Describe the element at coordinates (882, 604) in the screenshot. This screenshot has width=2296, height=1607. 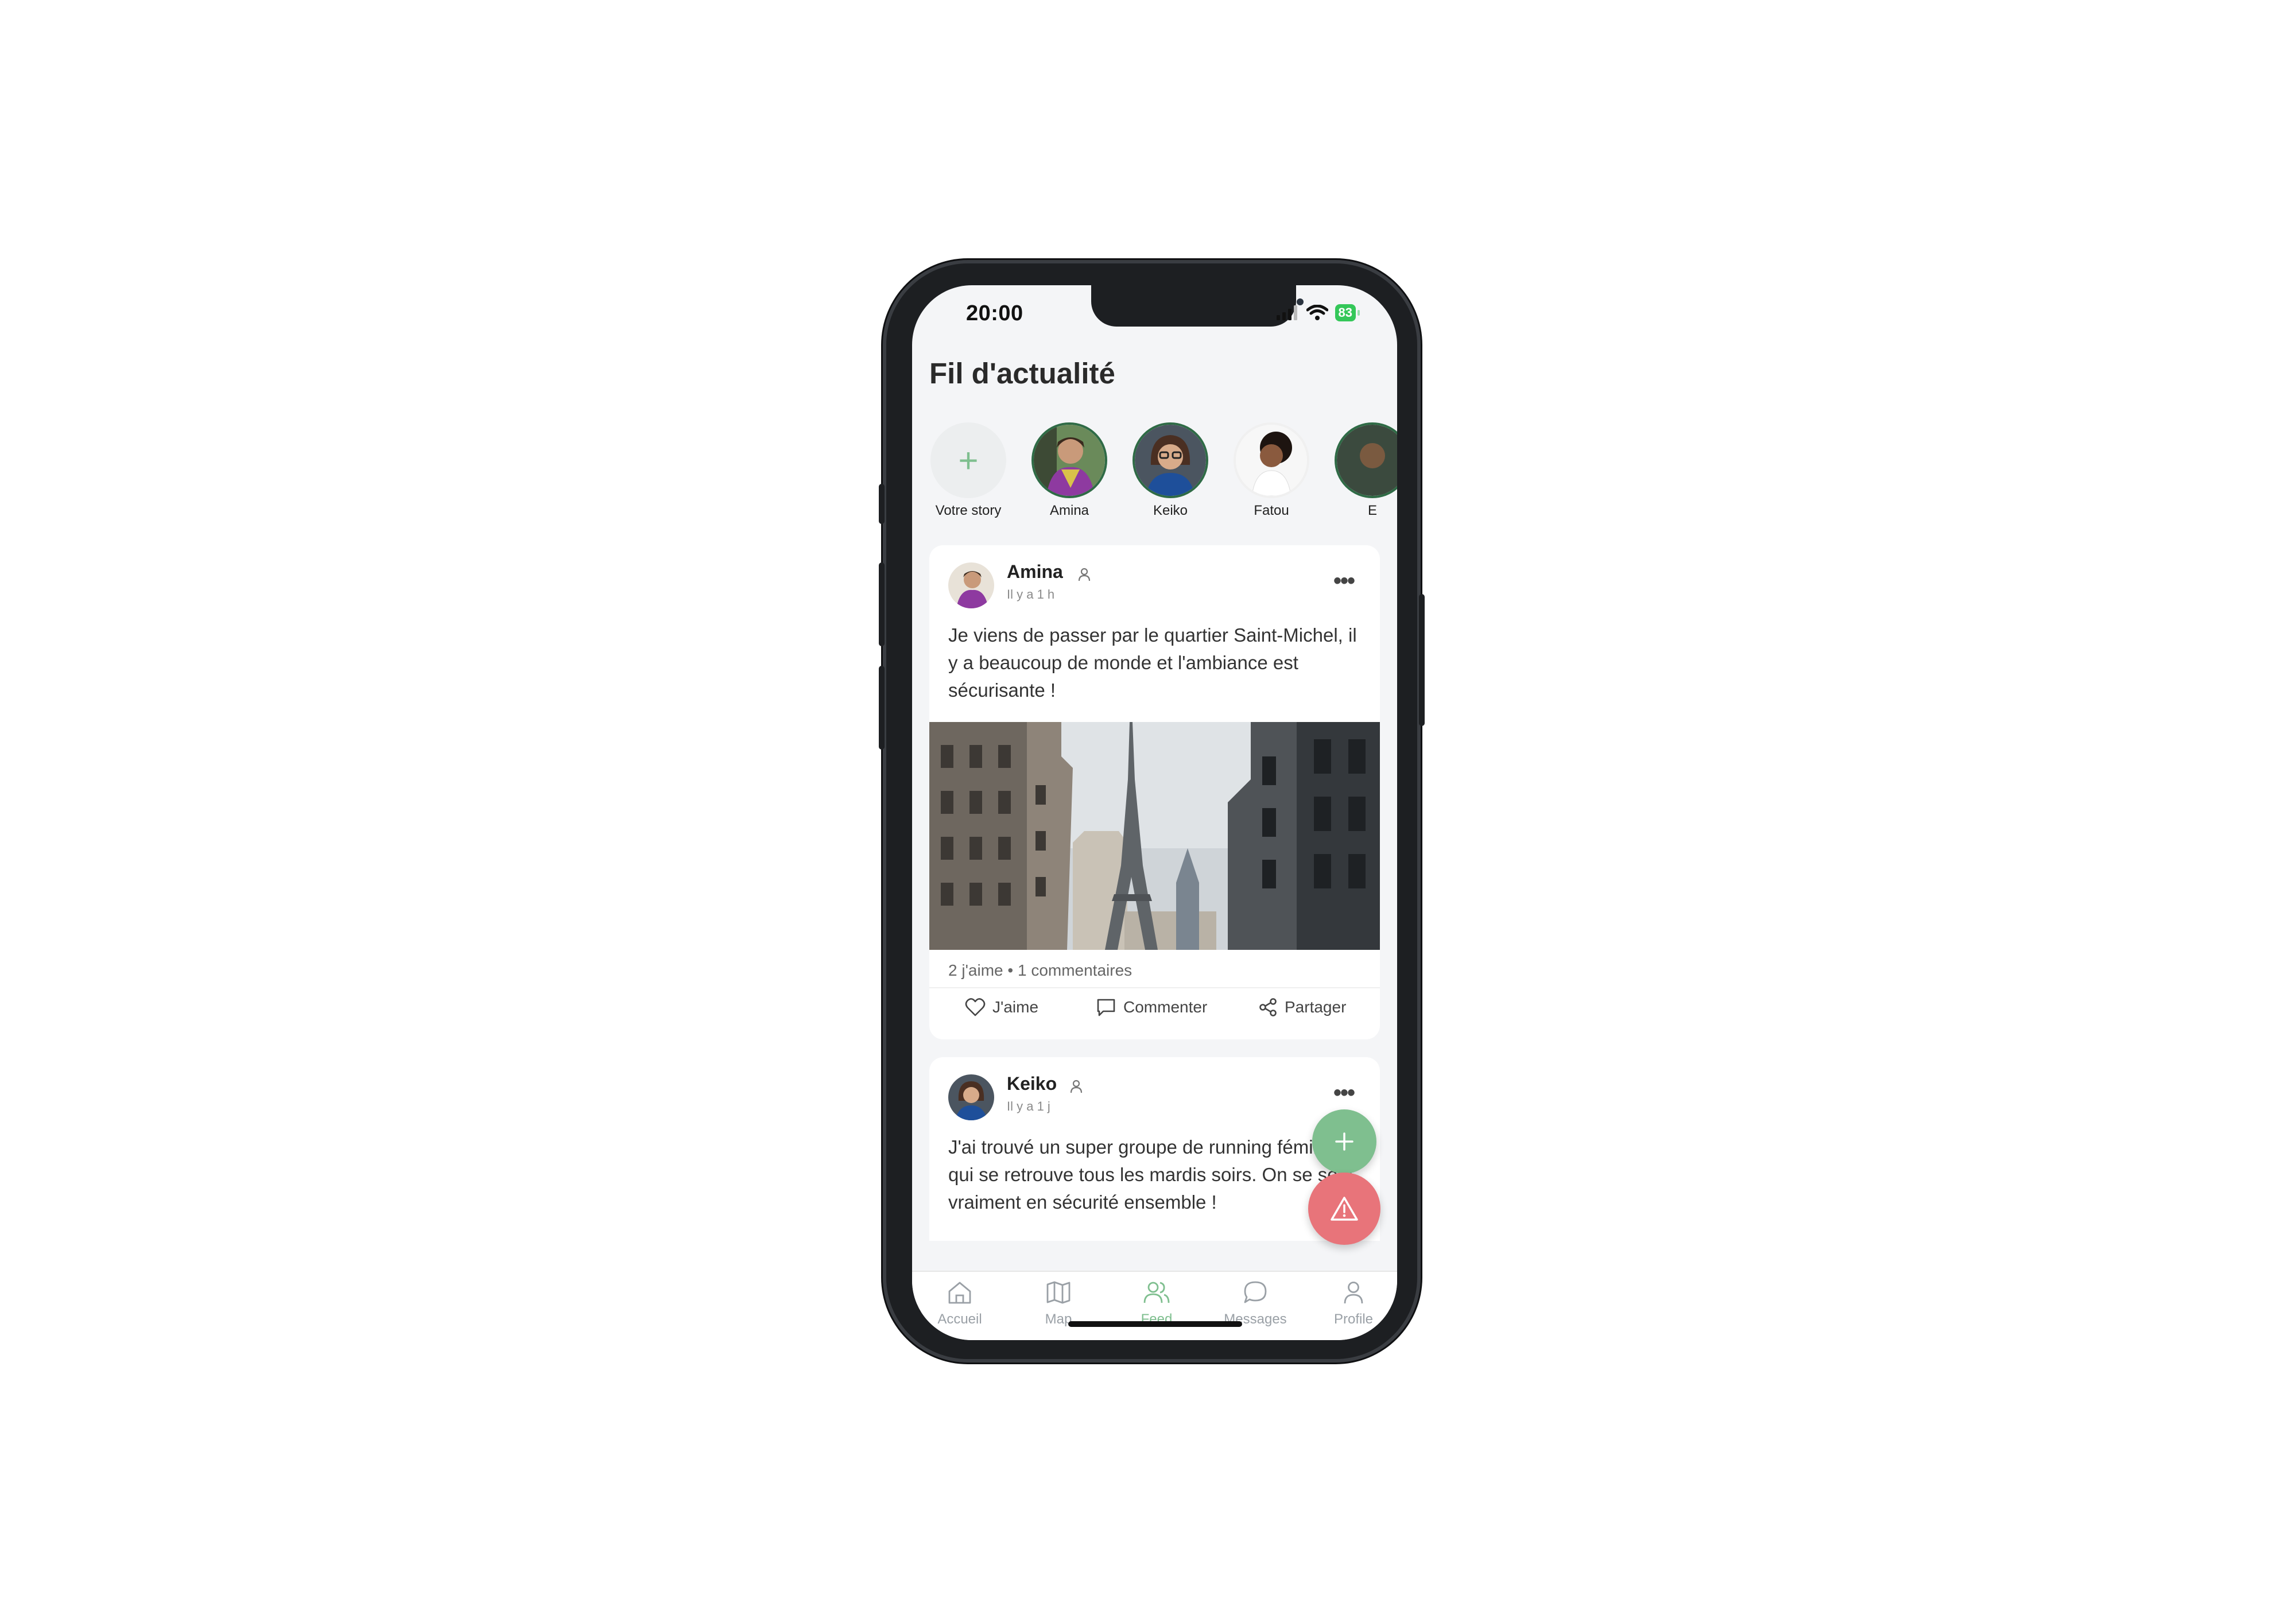
I see `volume-up-button` at that location.